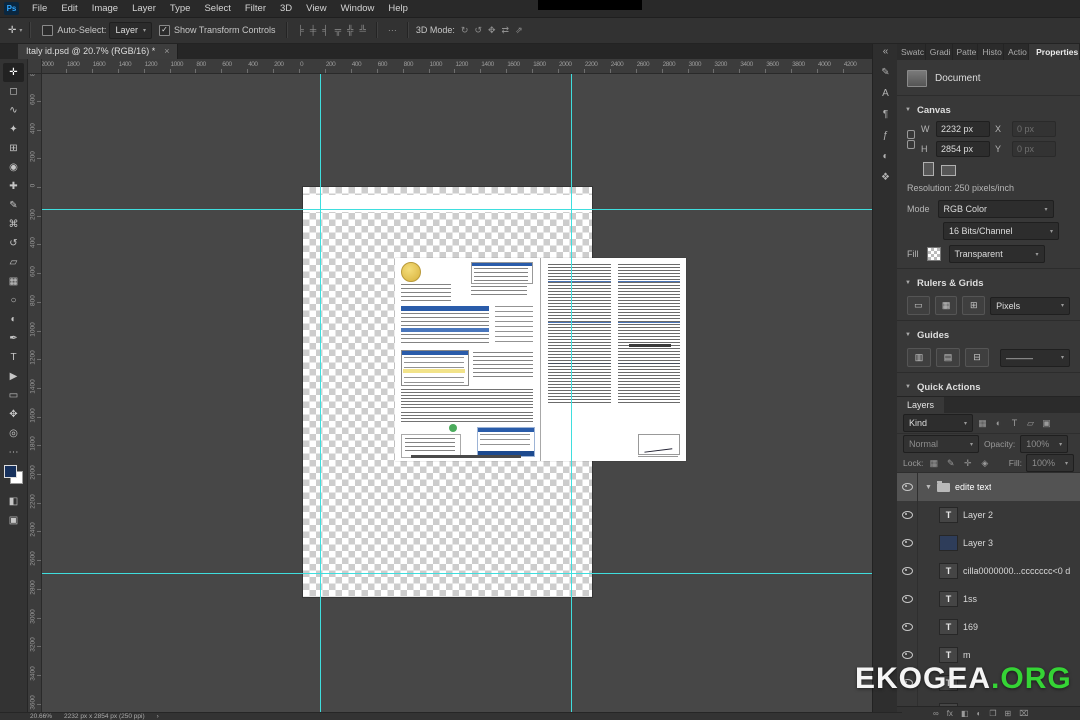 This screenshot has height=720, width=1080. What do you see at coordinates (885, 93) in the screenshot?
I see `character-panel-icon: A` at bounding box center [885, 93].